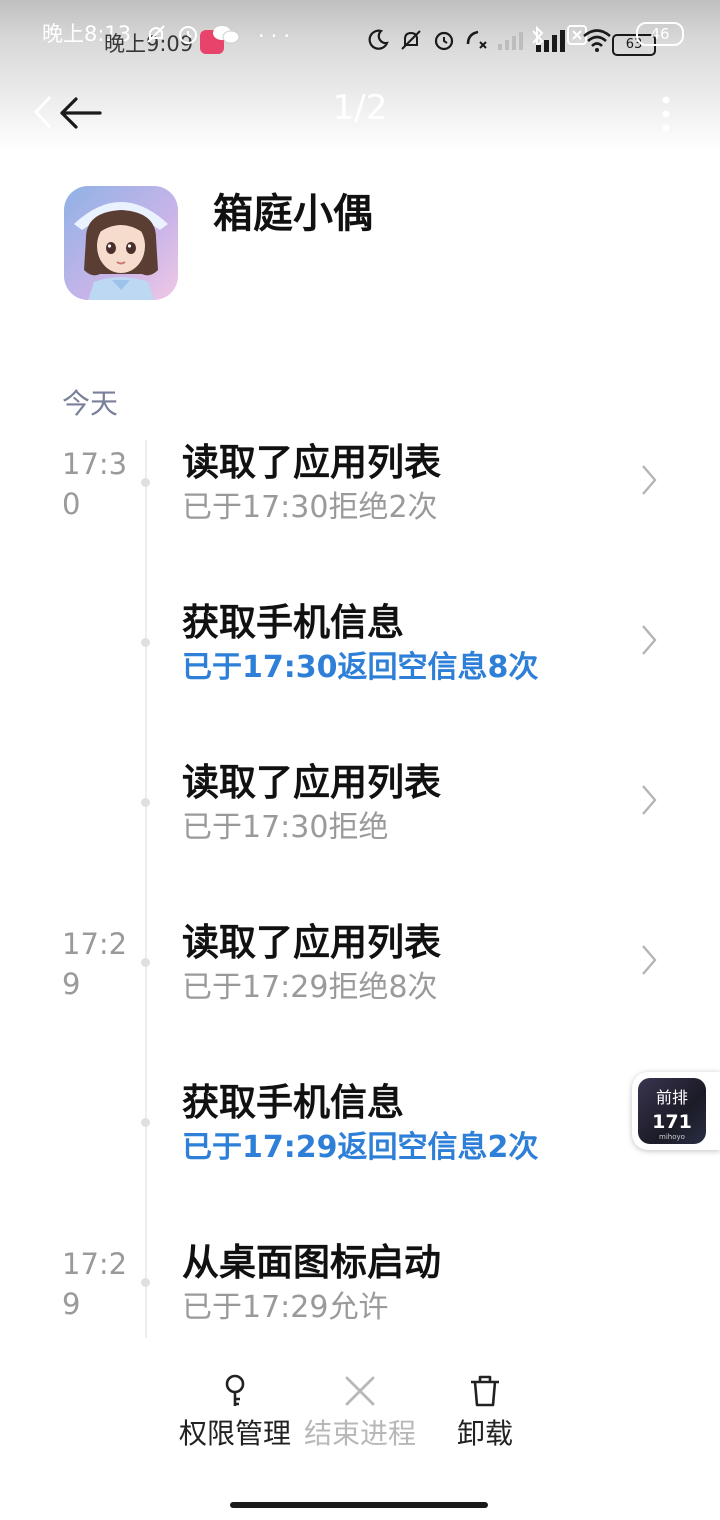  Describe the element at coordinates (485, 1391) in the screenshot. I see `trash-icon` at that location.